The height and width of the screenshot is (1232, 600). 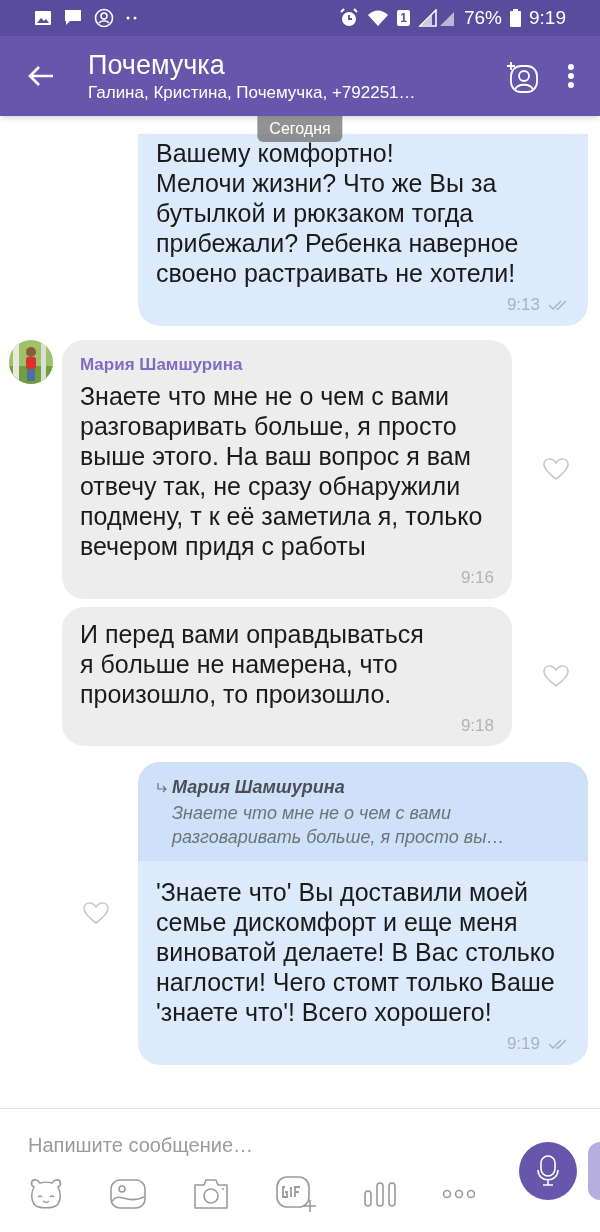 What do you see at coordinates (483, 17) in the screenshot?
I see `battery-percent: 76%` at bounding box center [483, 17].